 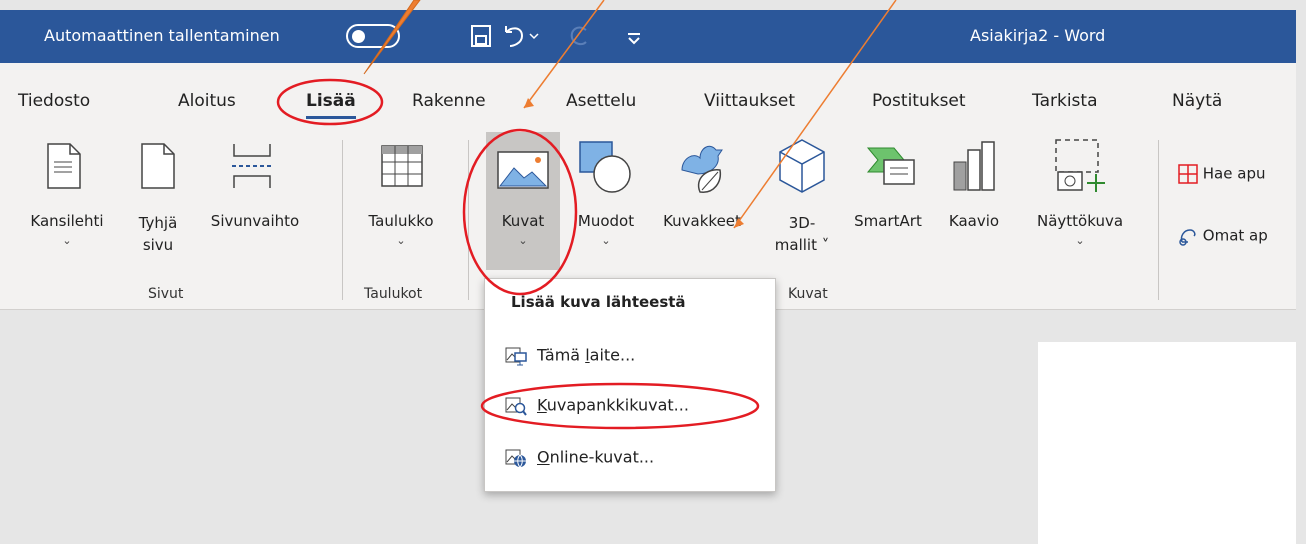 I want to click on active-tab-underline, so click(x=331, y=117).